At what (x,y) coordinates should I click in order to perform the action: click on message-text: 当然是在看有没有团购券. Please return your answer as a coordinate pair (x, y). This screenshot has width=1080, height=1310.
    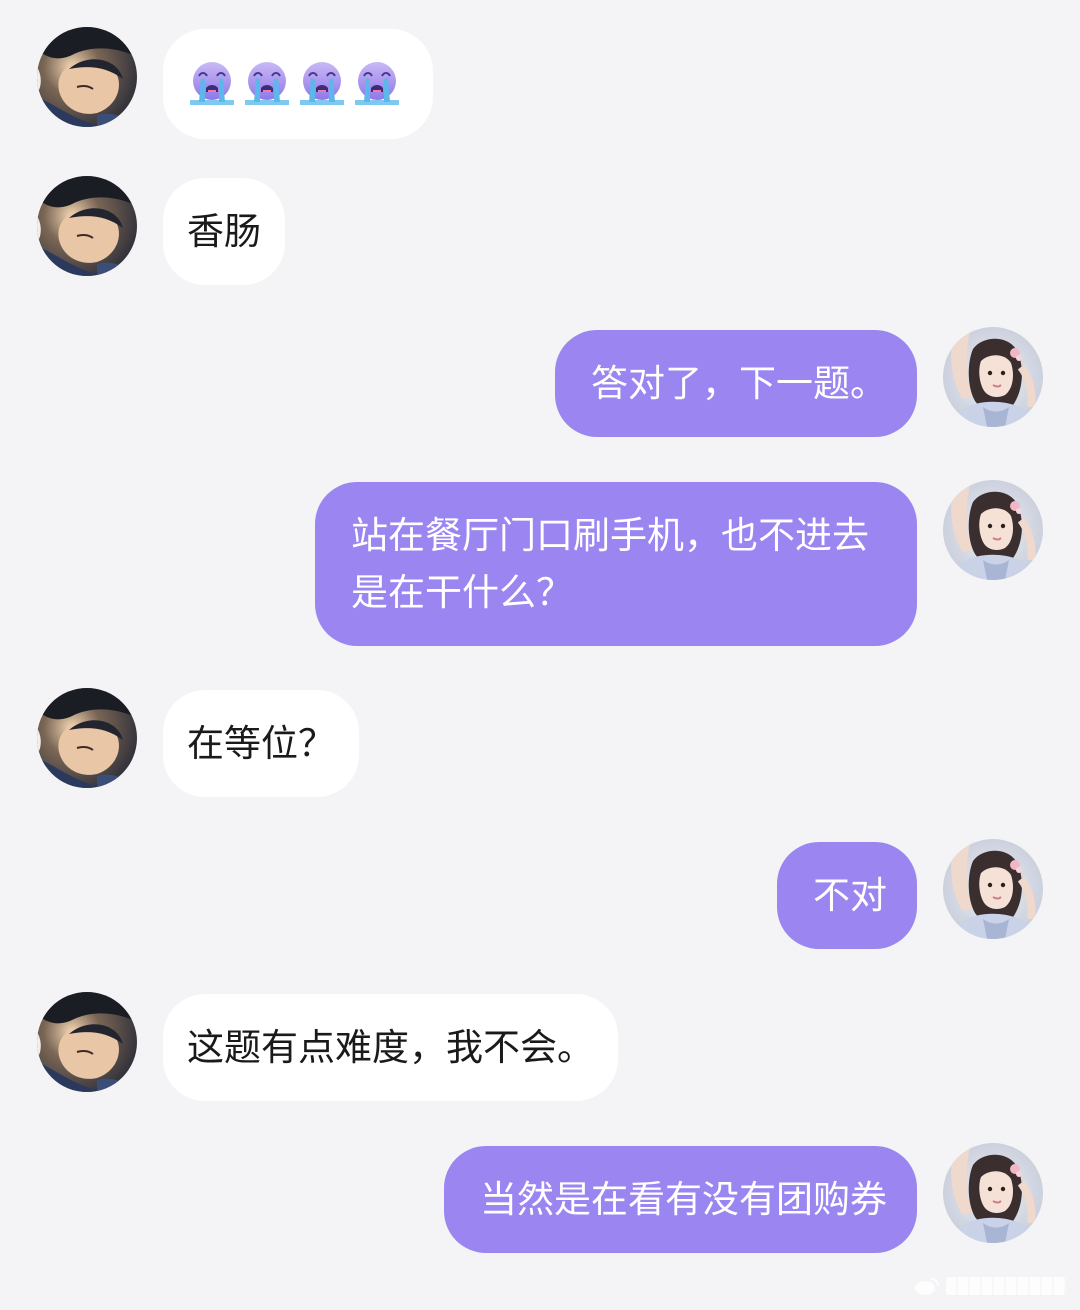
    Looking at the image, I should click on (683, 1199).